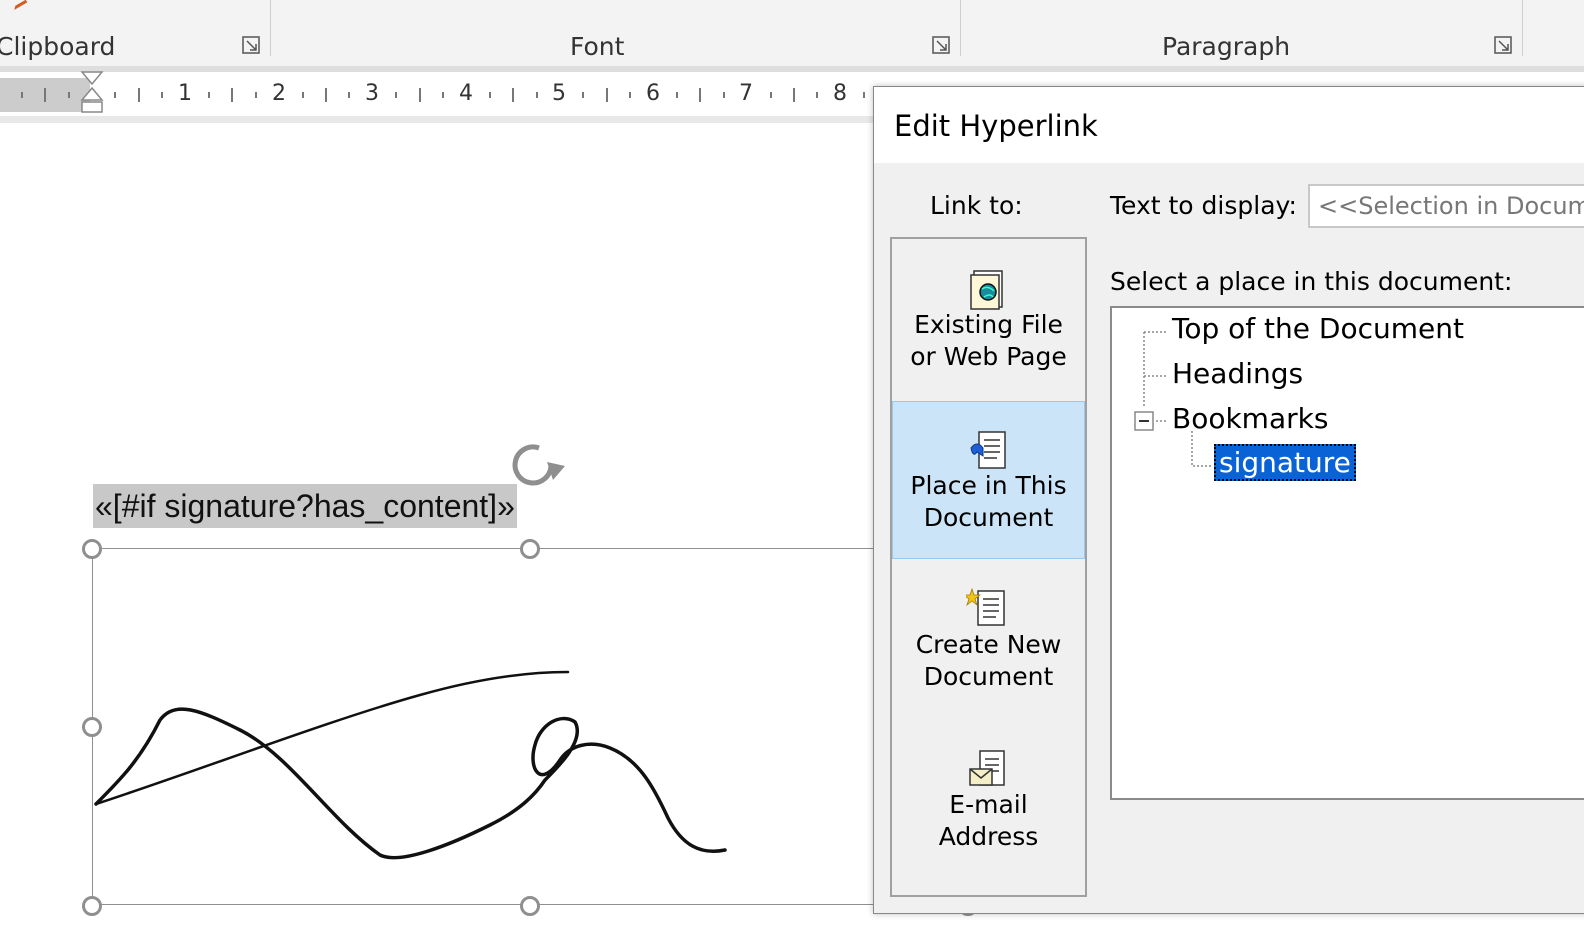  Describe the element at coordinates (1285, 462) in the screenshot. I see `tree-item-bookmark-signature: signature` at that location.